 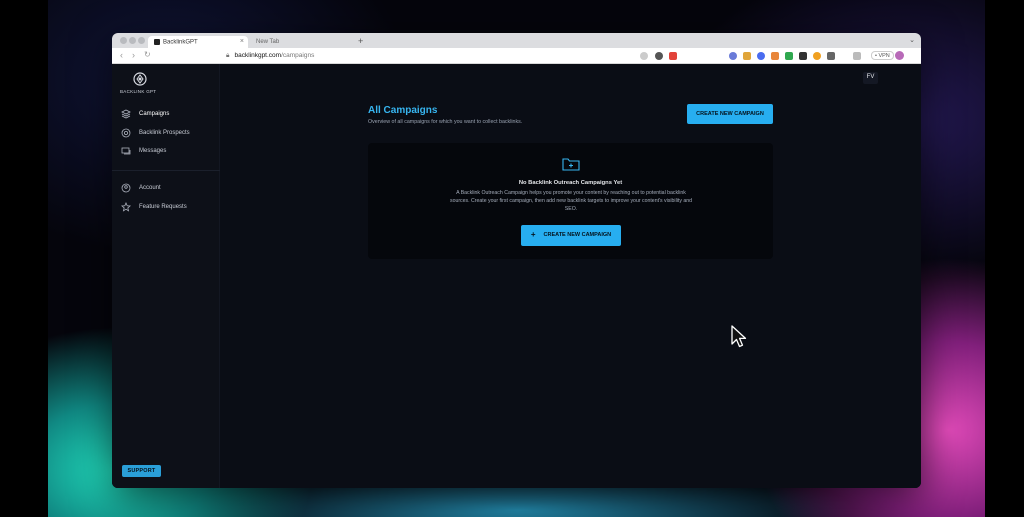 I want to click on browser-tab-active: BacklinkGPT ×, so click(x=198, y=42).